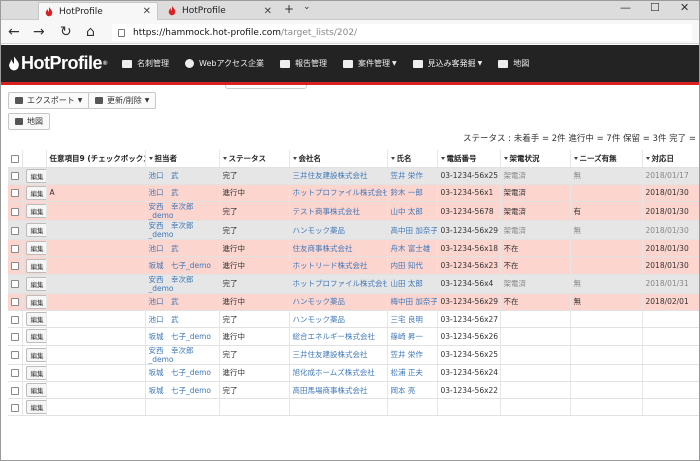 The image size is (700, 461). Describe the element at coordinates (412, 373) in the screenshot. I see `person-name-cell: 松浦 正夫` at that location.